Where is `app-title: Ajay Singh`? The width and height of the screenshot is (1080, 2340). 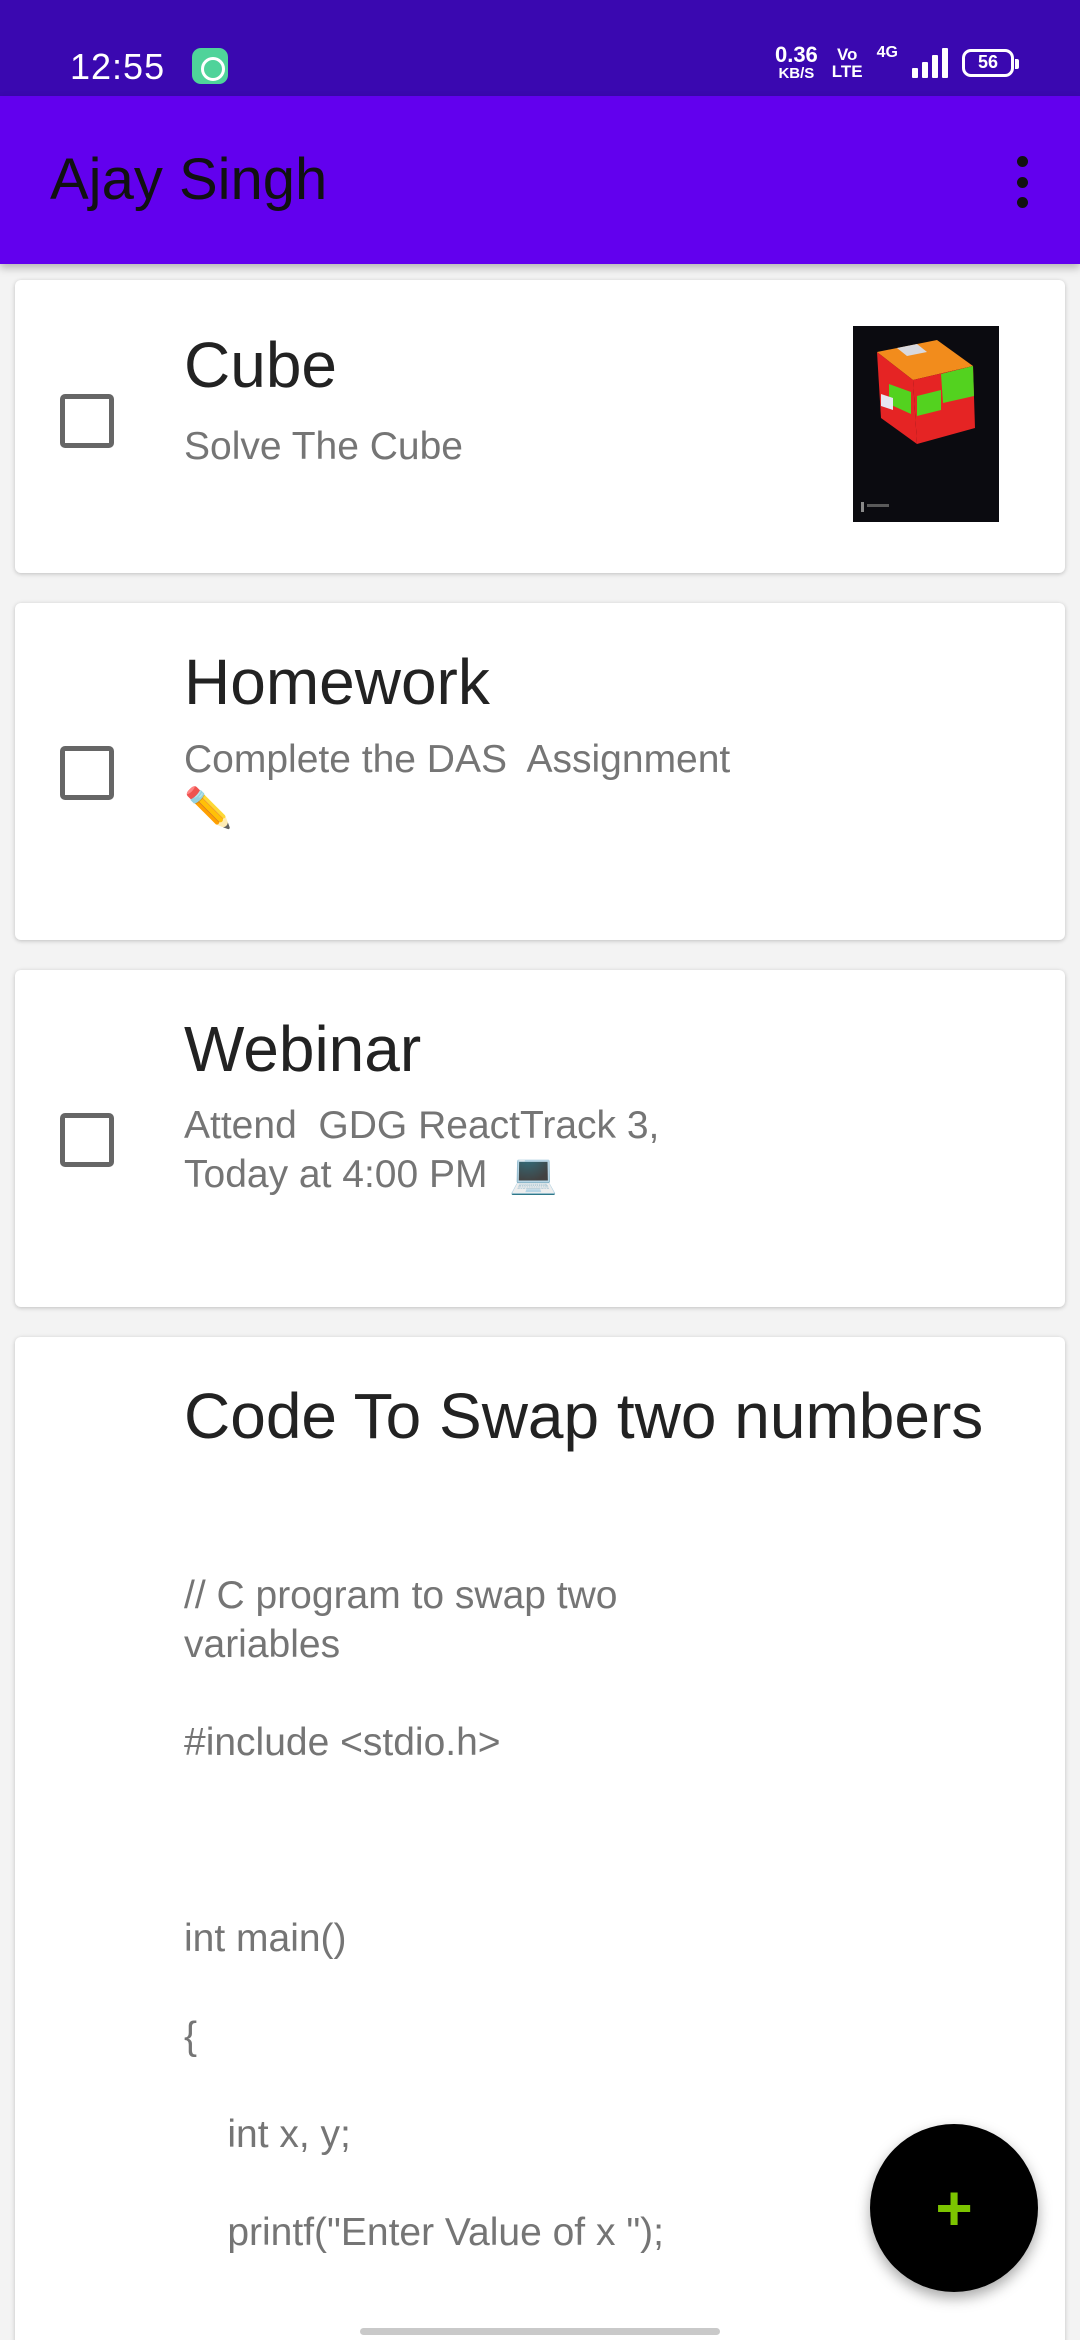 app-title: Ajay Singh is located at coordinates (189, 179).